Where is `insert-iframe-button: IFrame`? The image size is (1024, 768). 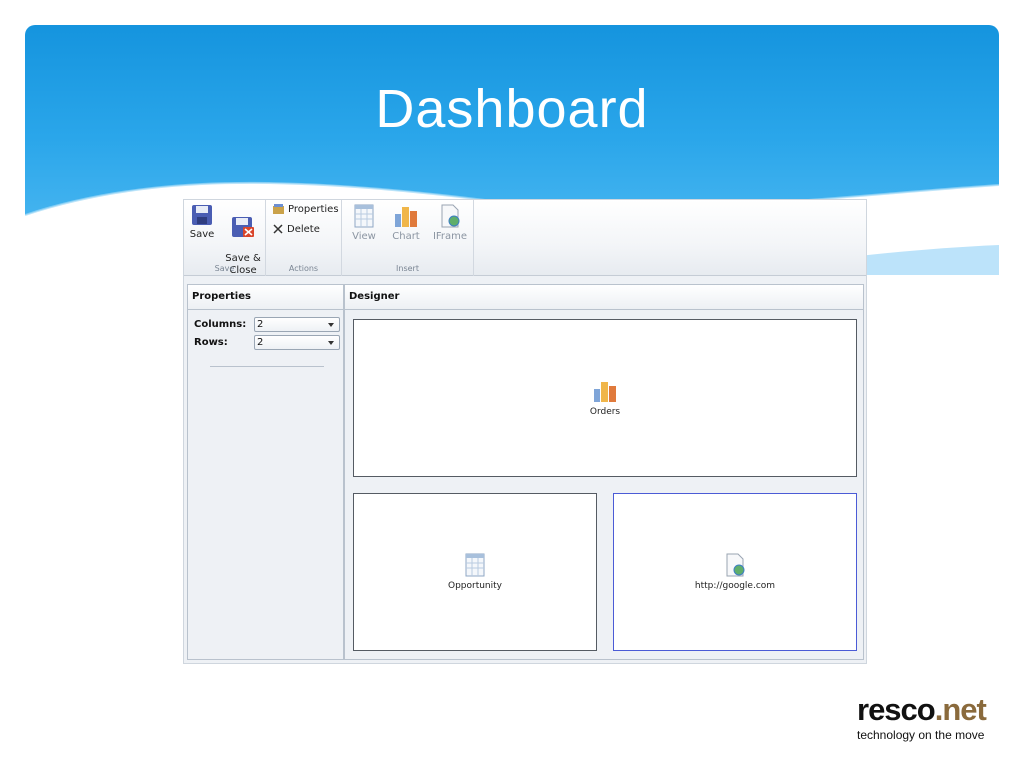
insert-iframe-button: IFrame is located at coordinates (450, 223).